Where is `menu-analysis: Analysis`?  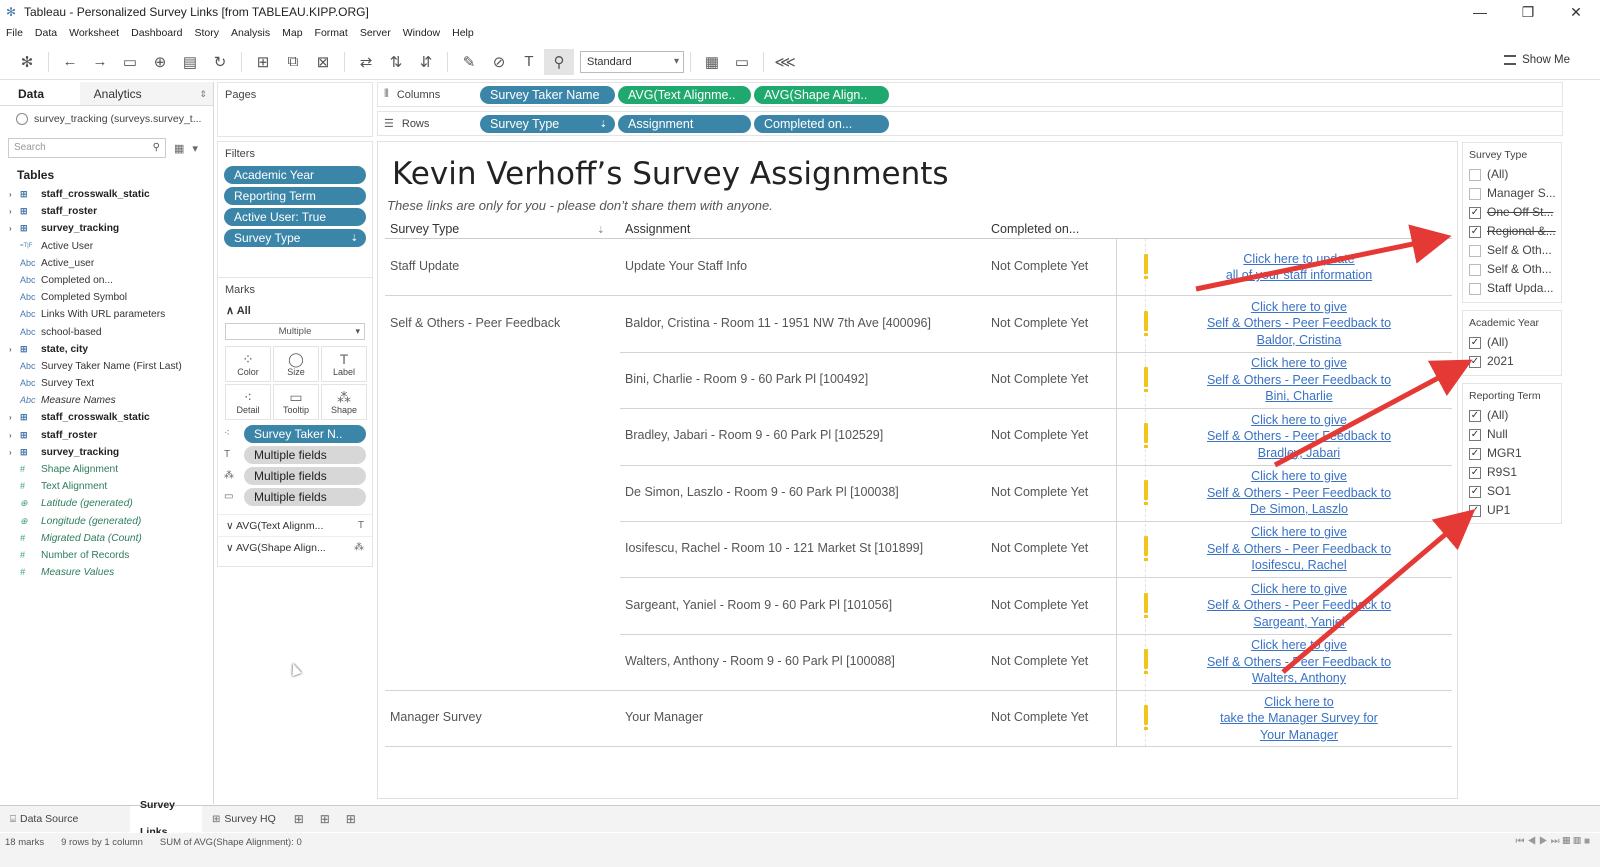
menu-analysis: Analysis is located at coordinates (250, 33).